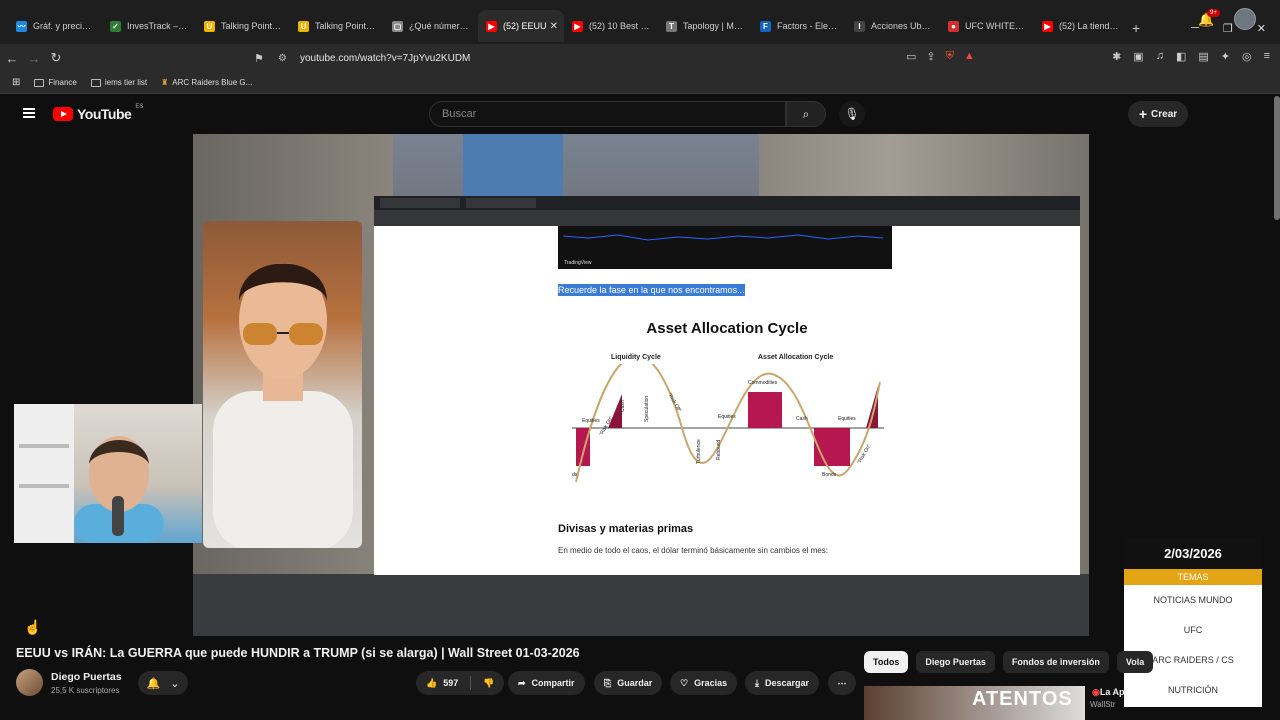 This screenshot has height=720, width=1280. Describe the element at coordinates (911, 56) in the screenshot. I see `cast-icon: ▭` at that location.